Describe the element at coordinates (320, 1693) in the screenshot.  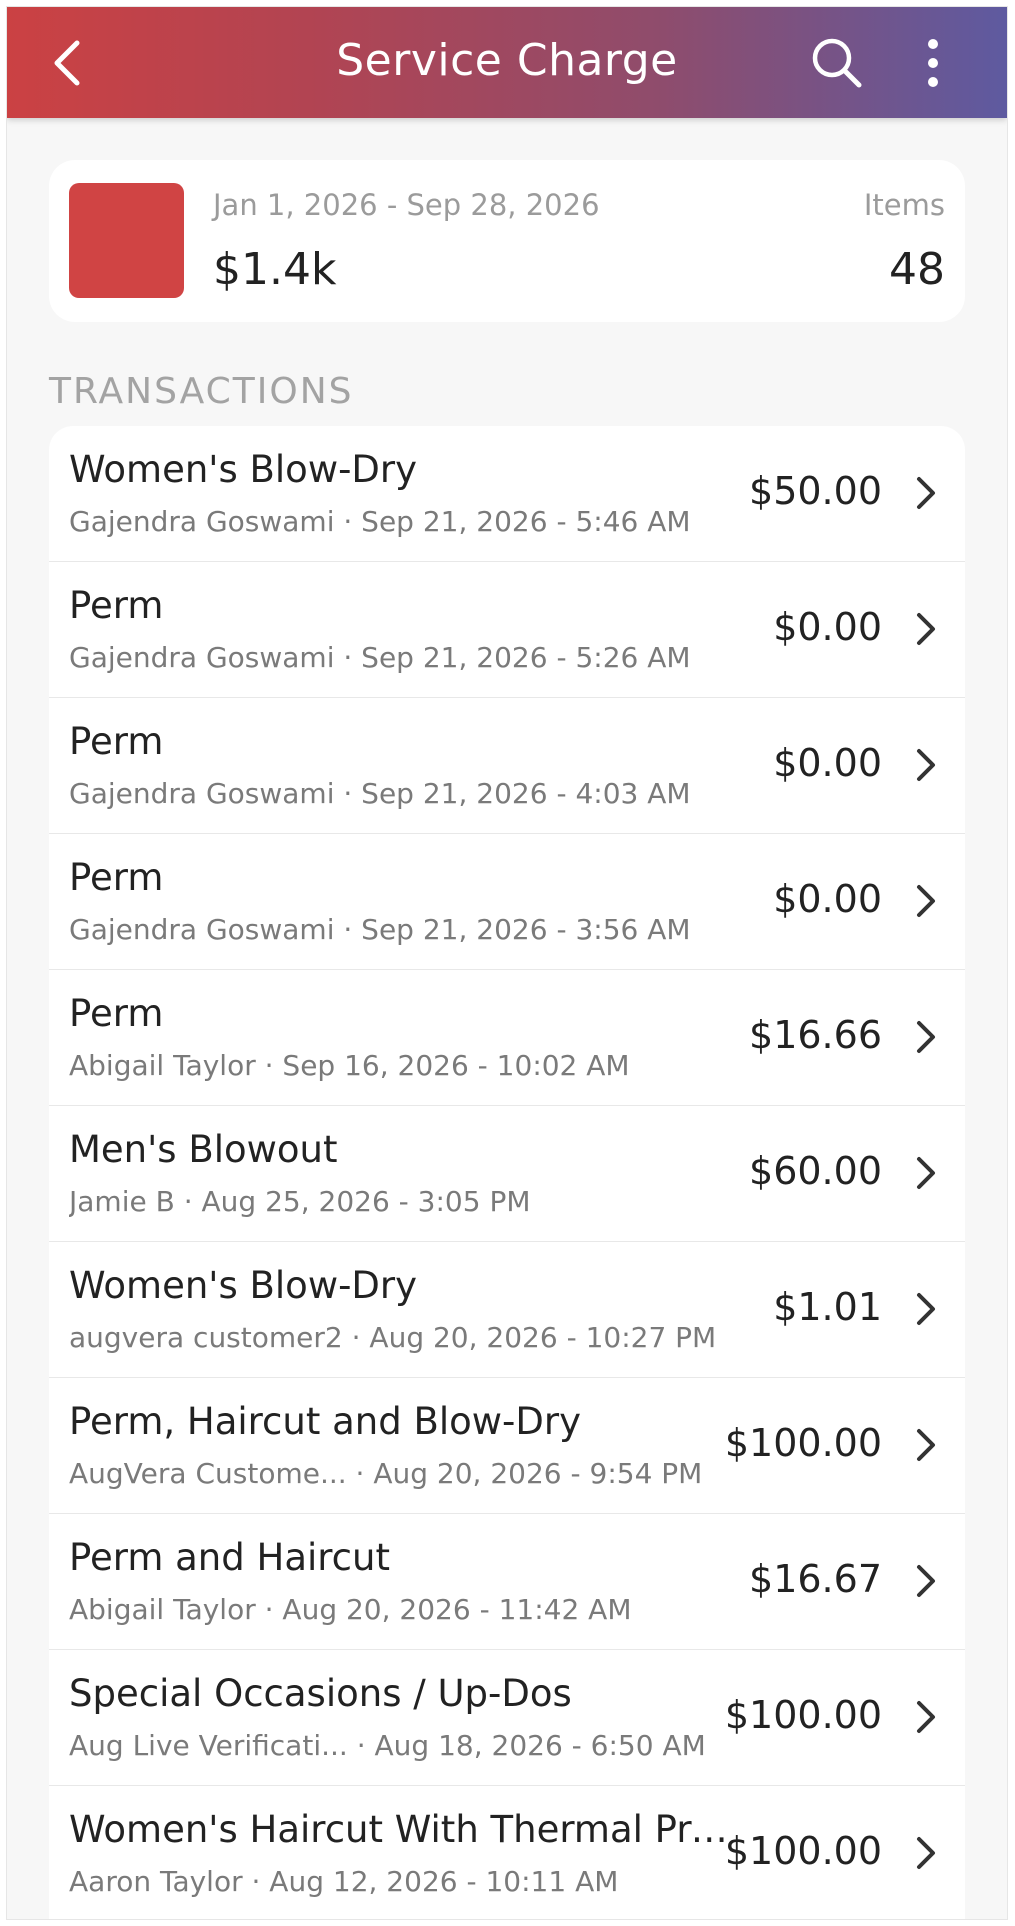
I see `transaction-title: Special Occasions / Up-Dos` at that location.